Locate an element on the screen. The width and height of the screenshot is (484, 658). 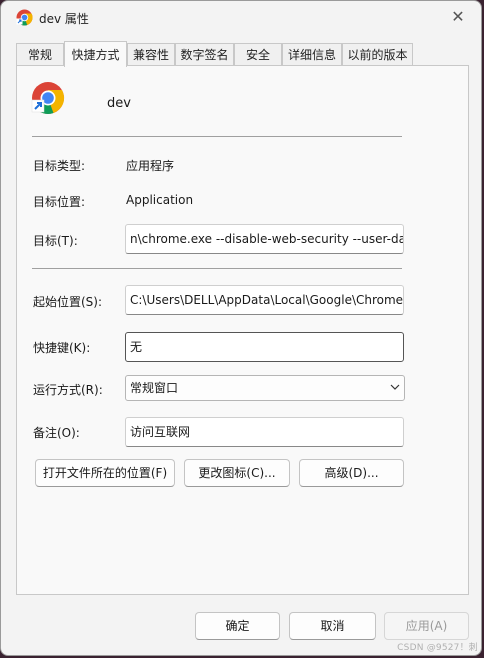
start-in-label: 起始位置(S): is located at coordinates (68, 302).